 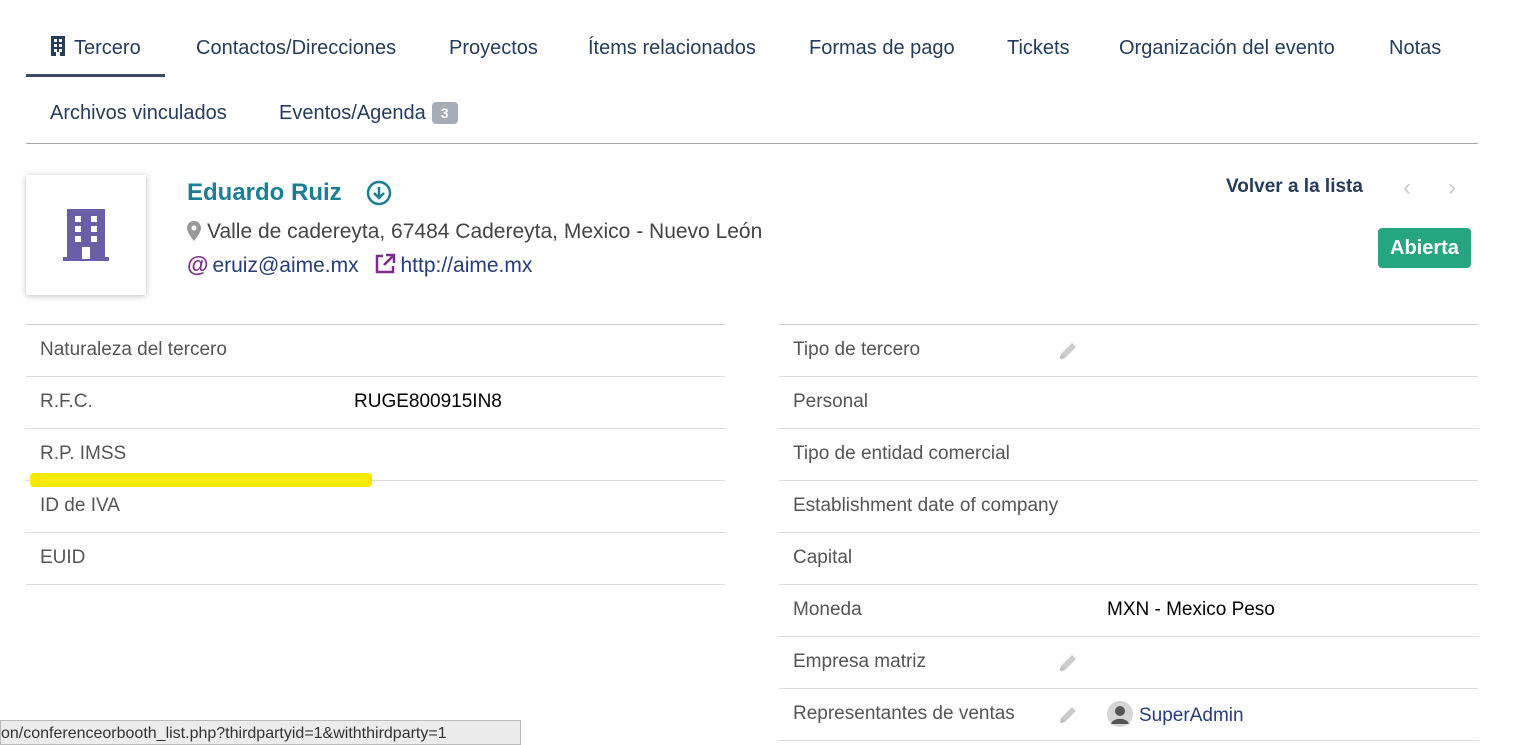 I want to click on field-label: Tipo de tercero, so click(x=857, y=349).